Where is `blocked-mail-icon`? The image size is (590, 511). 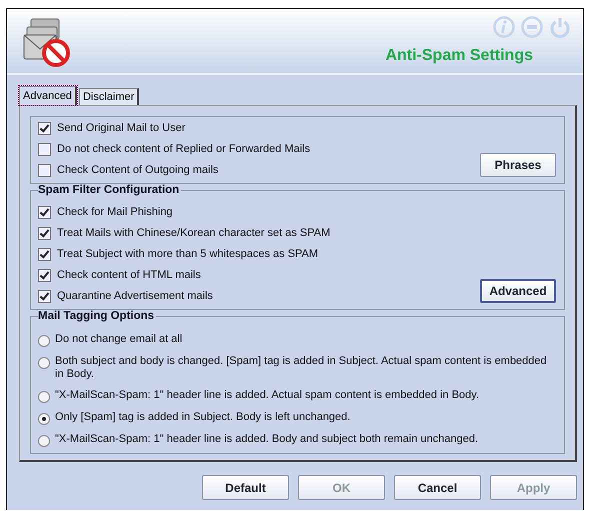
blocked-mail-icon is located at coordinates (48, 42).